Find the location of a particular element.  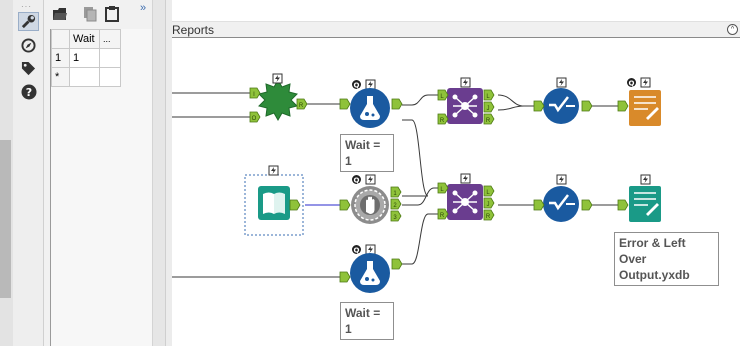

anchor-output-1: 1 is located at coordinates (396, 192).